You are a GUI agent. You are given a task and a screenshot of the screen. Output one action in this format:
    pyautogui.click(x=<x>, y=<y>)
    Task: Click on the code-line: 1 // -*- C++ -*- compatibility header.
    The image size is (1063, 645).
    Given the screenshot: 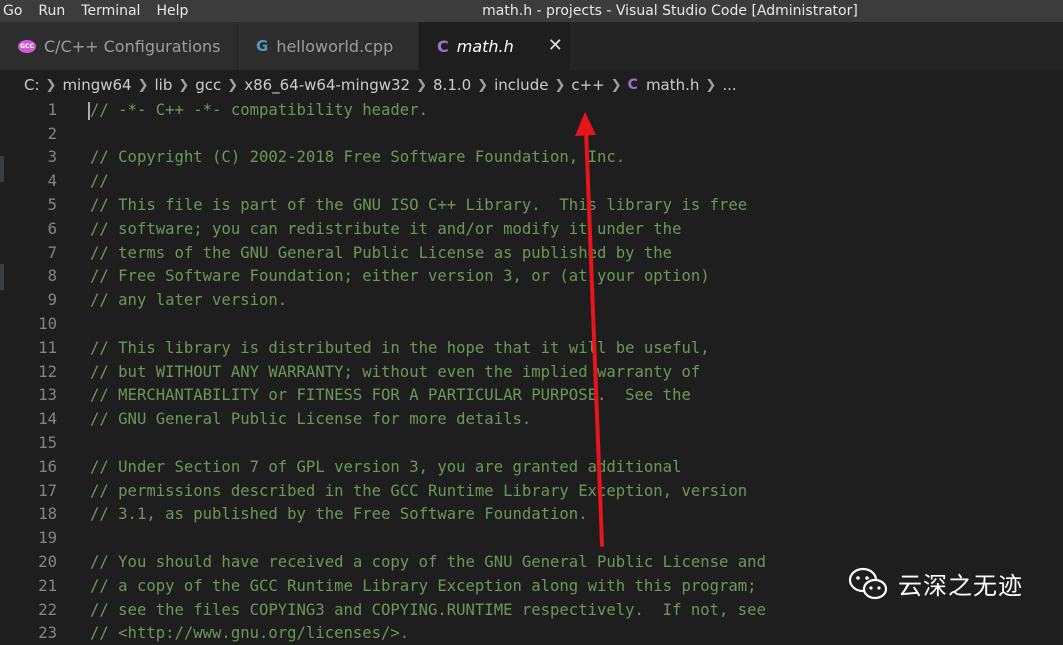 What is the action you would take?
    pyautogui.click(x=531, y=110)
    